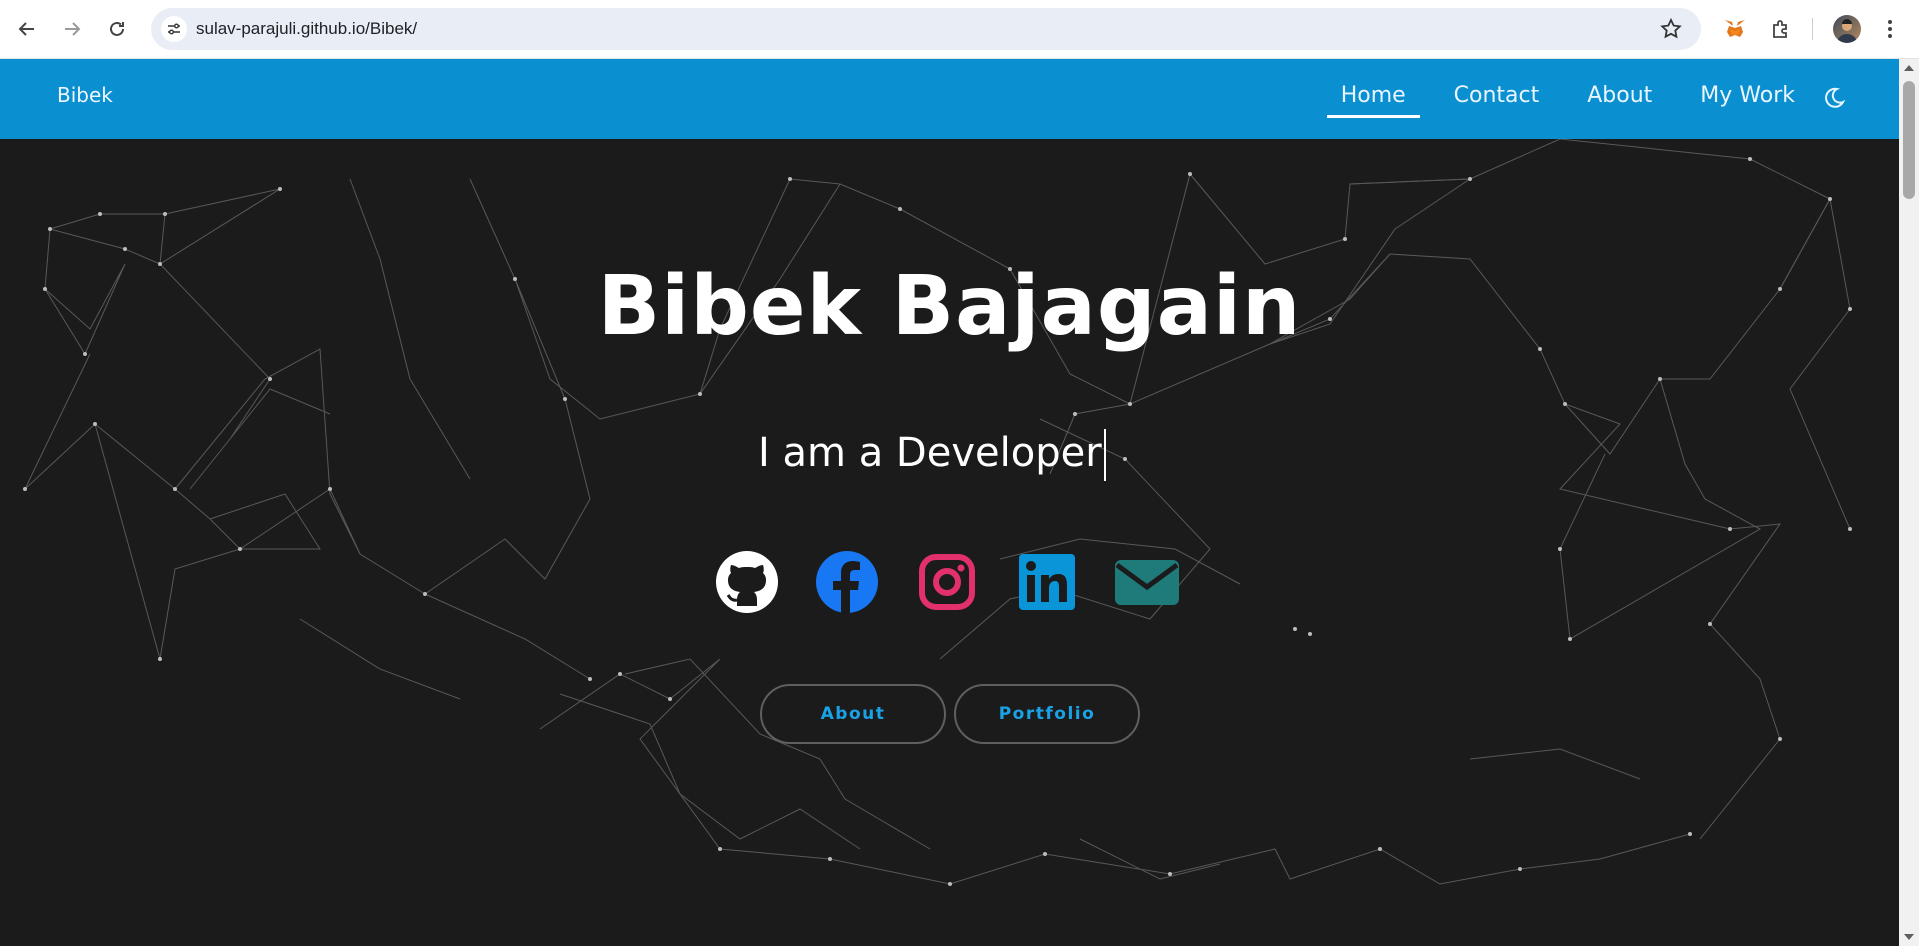  Describe the element at coordinates (847, 582) in the screenshot. I see `facebook-icon` at that location.